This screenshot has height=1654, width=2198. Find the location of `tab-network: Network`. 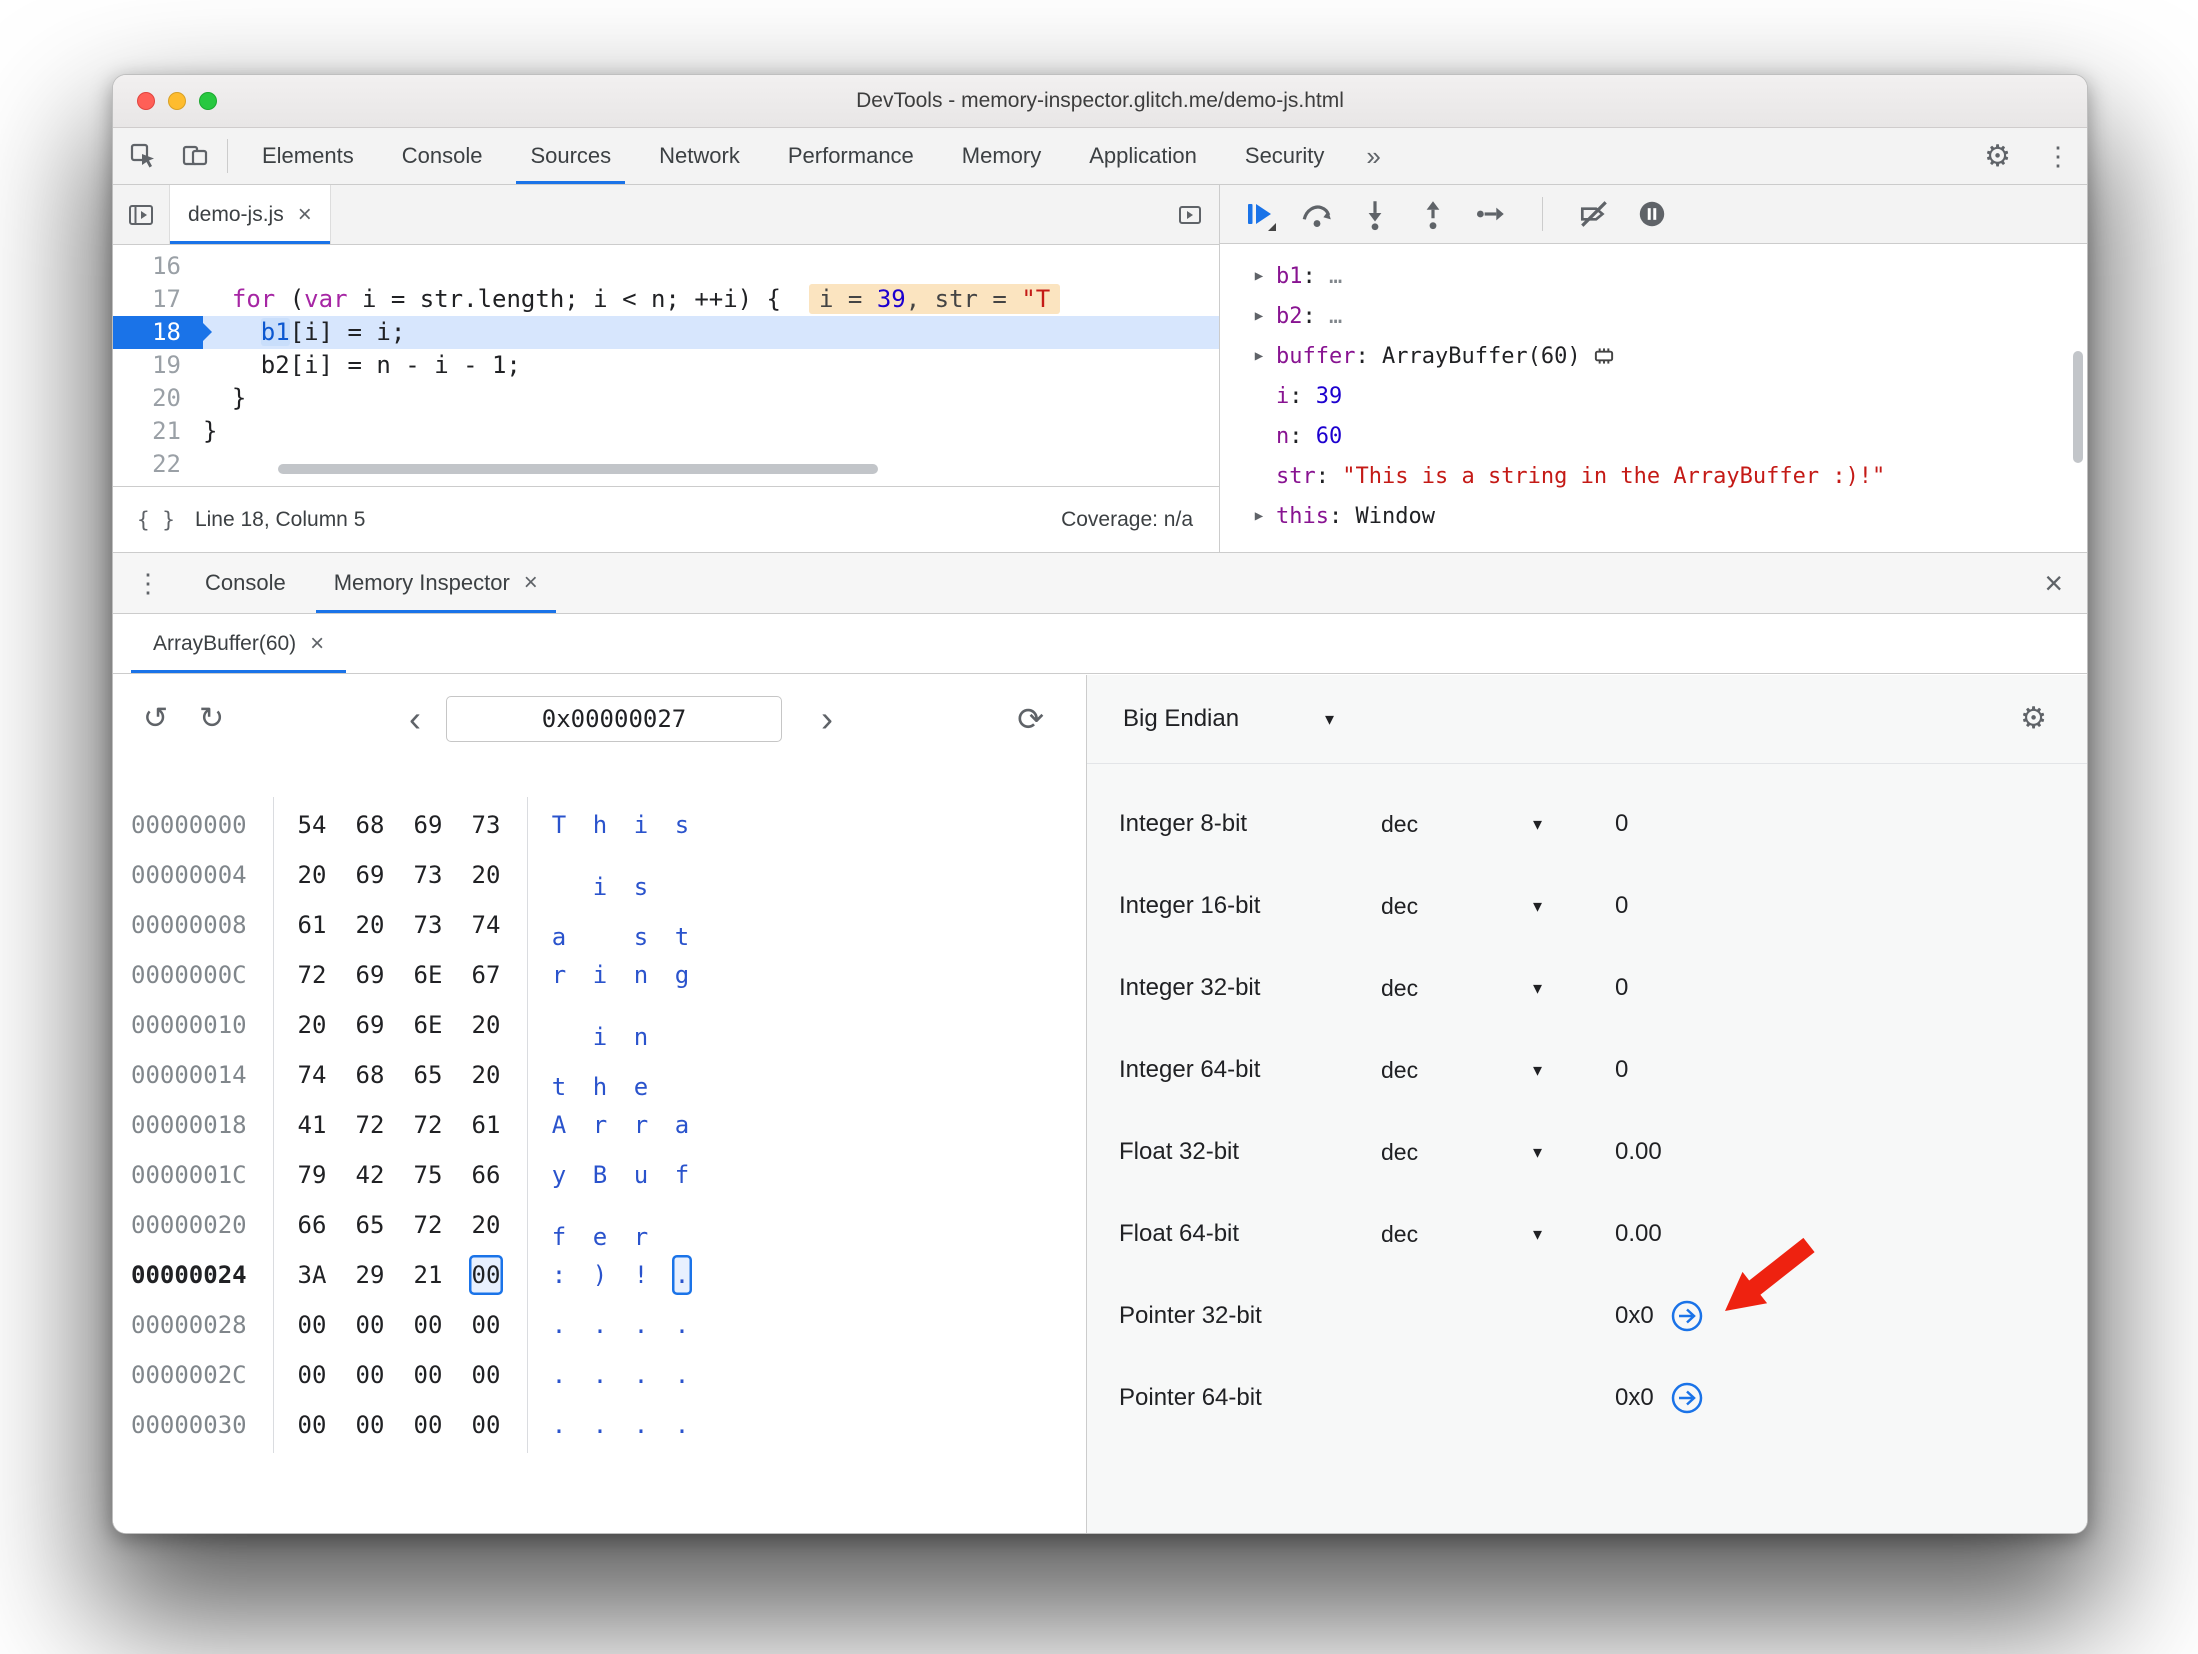

tab-network: Network is located at coordinates (699, 156).